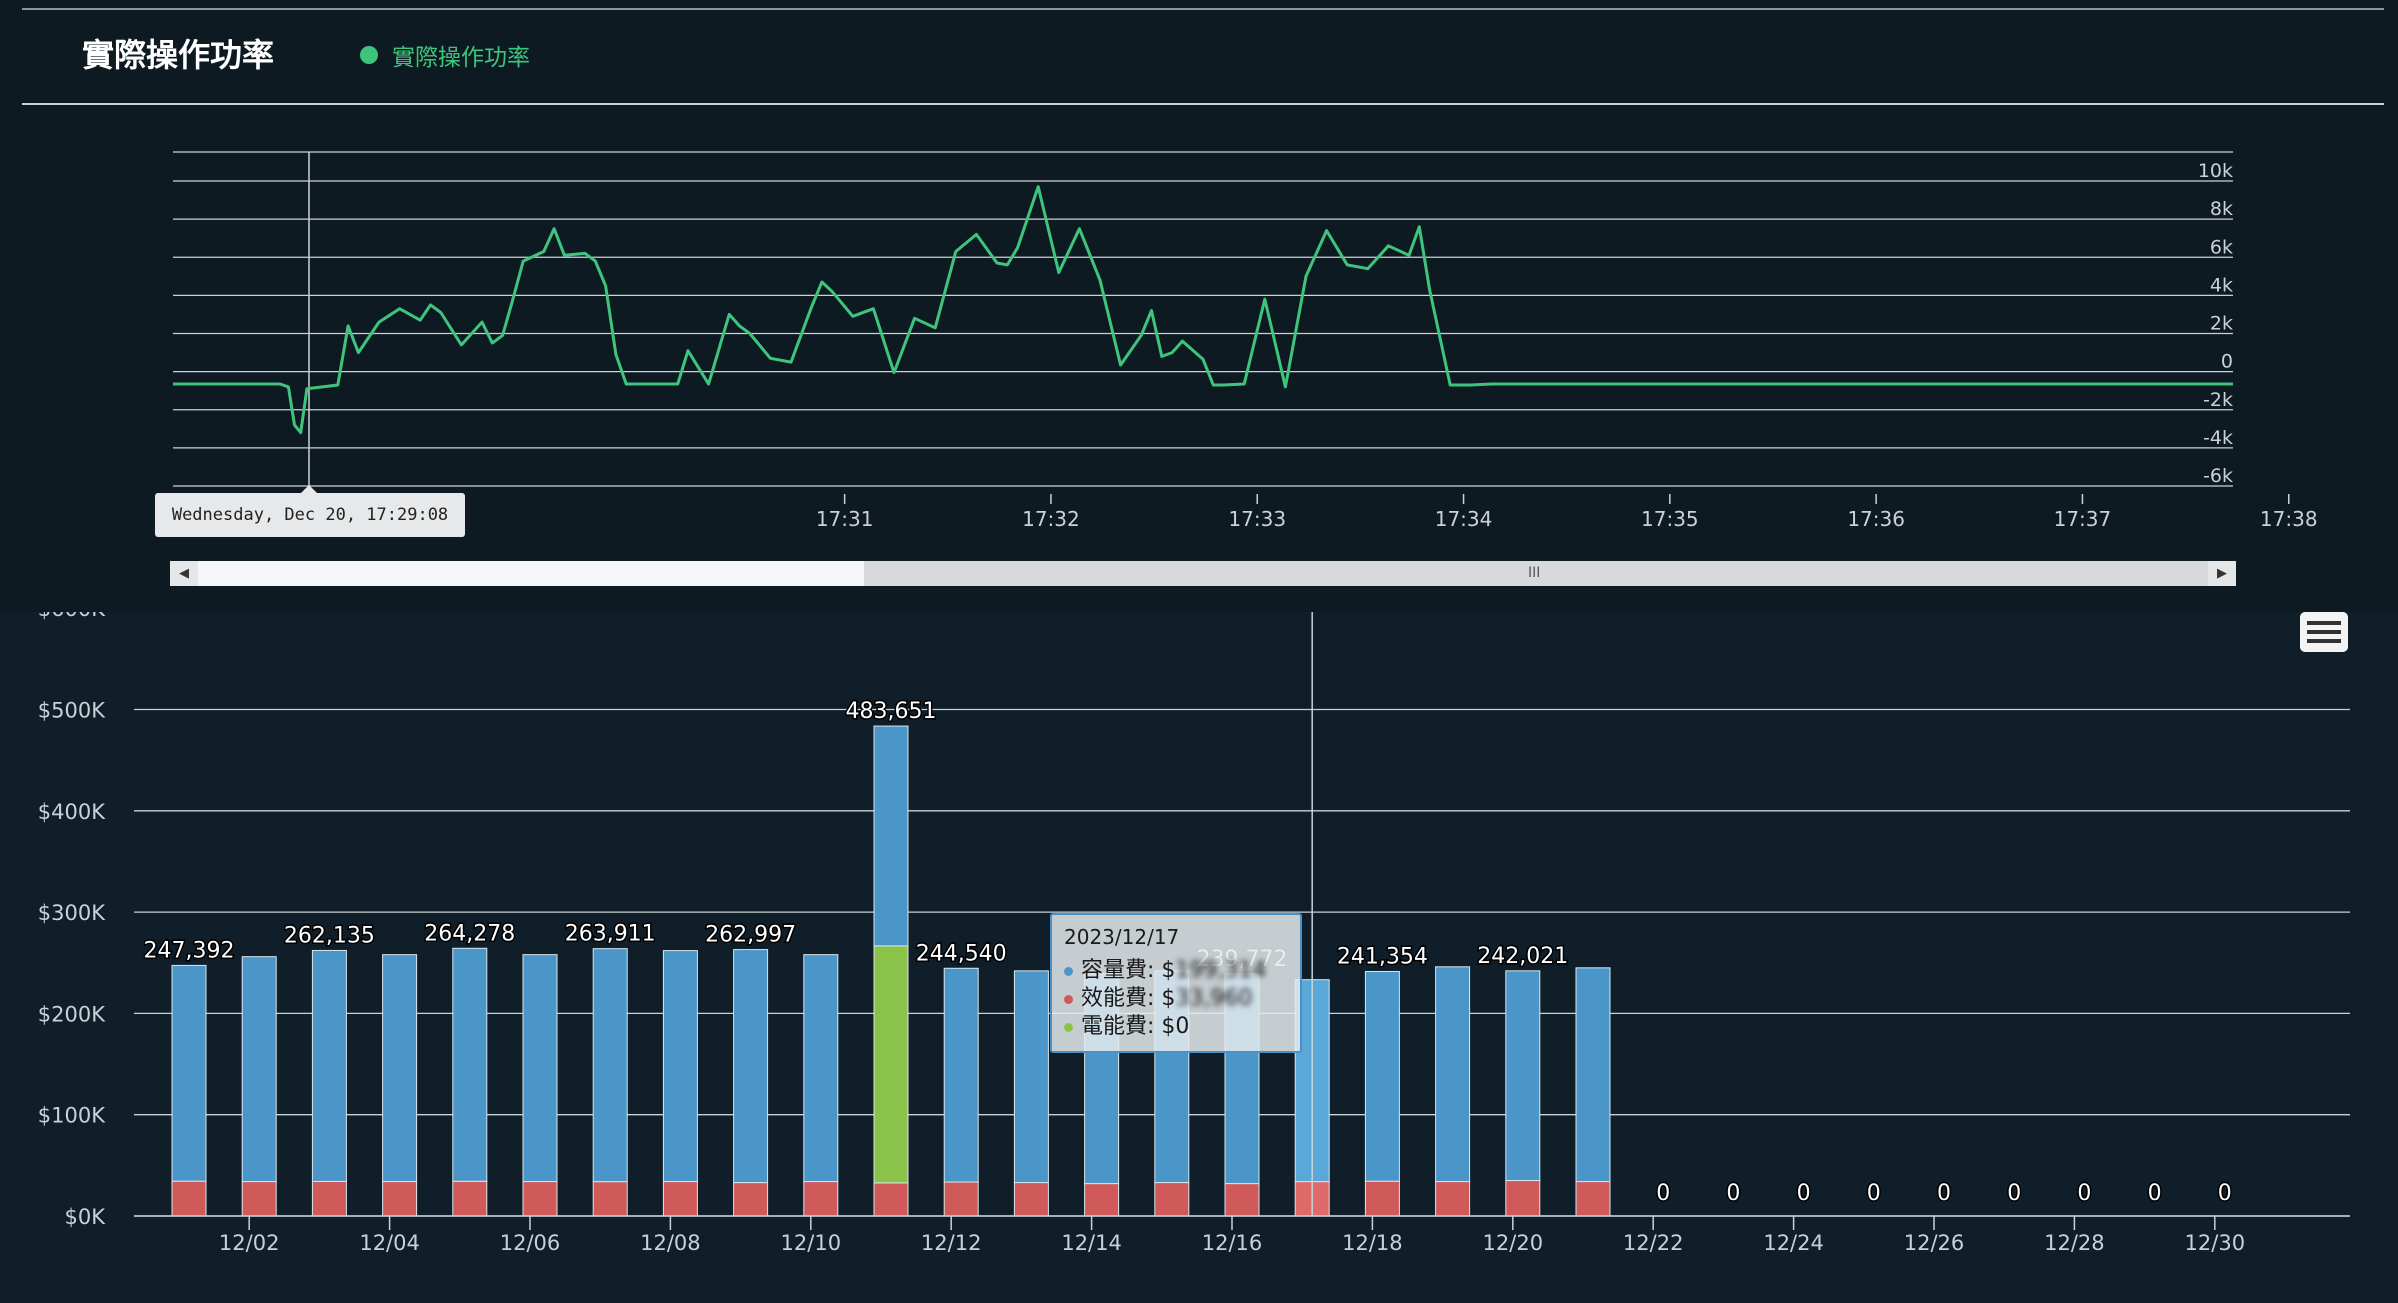 The height and width of the screenshot is (1303, 2398). Describe the element at coordinates (961, 953) in the screenshot. I see `bar-data-label: 244,540` at that location.